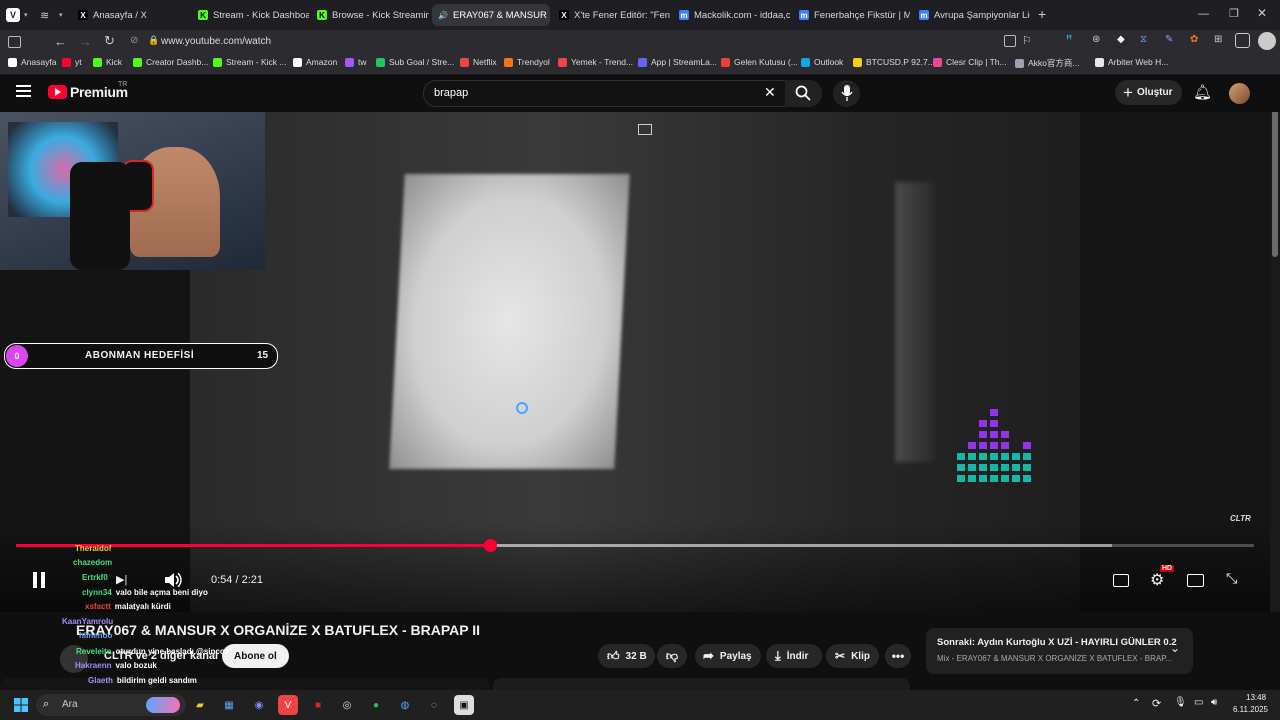 Image resolution: width=1280 pixels, height=720 pixels. What do you see at coordinates (1148, 92) in the screenshot?
I see `create-button: + Oluştur` at bounding box center [1148, 92].